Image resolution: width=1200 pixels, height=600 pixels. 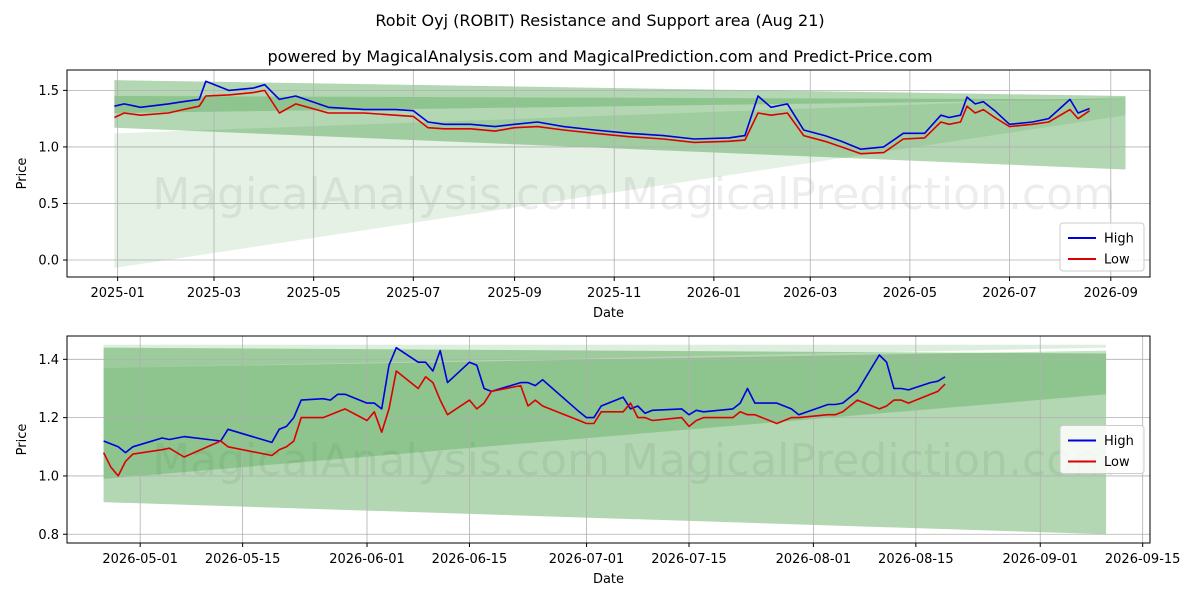 I want to click on x-tick-label: 2025-11, so click(x=614, y=293).